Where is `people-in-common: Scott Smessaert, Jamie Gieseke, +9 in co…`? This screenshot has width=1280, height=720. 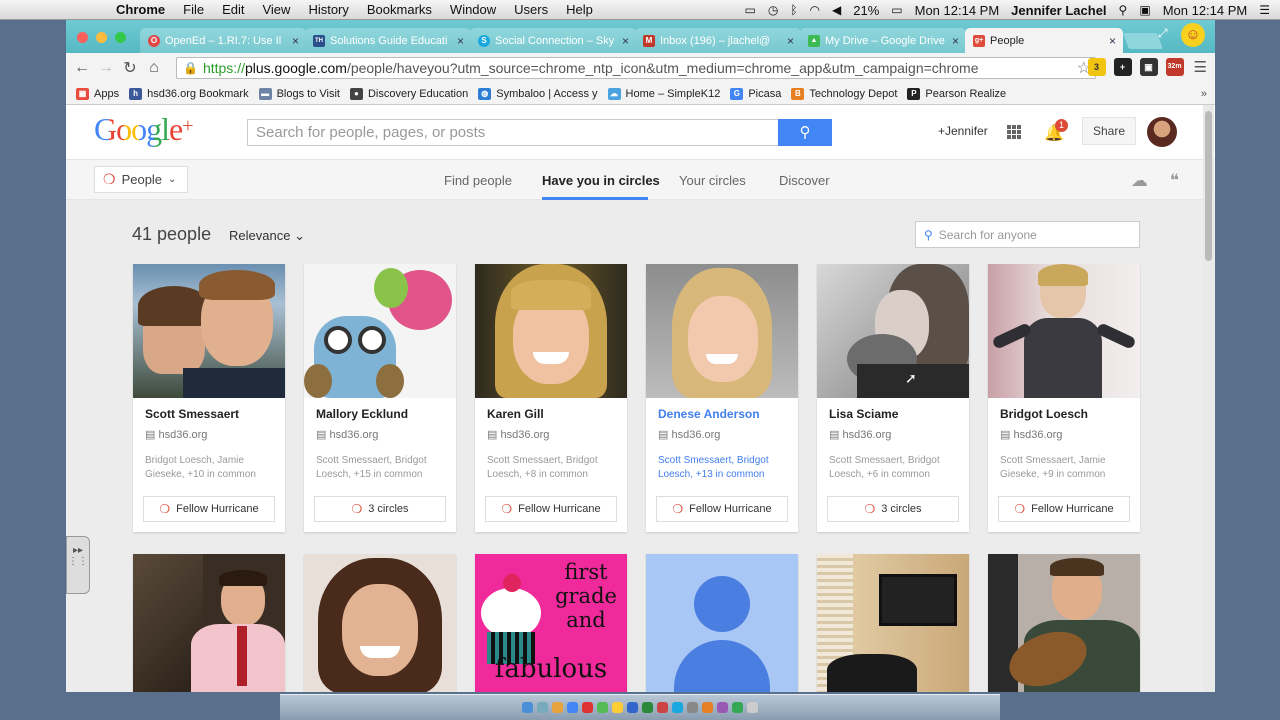
people-in-common: Scott Smessaert, Jamie Gieseke, +9 in co… is located at coordinates (1065, 468).